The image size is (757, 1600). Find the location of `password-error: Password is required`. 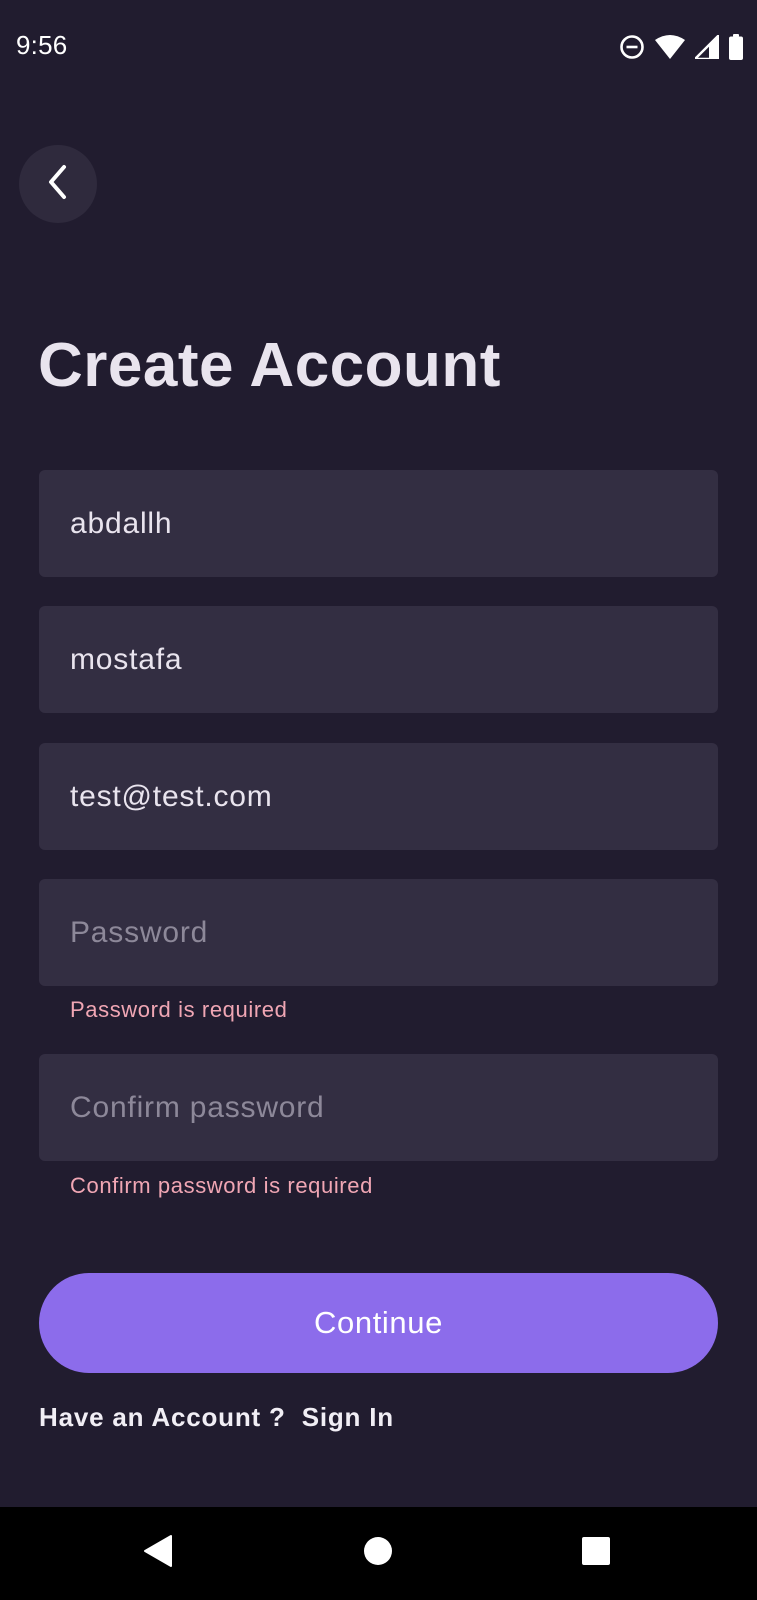

password-error: Password is required is located at coordinates (179, 1009).